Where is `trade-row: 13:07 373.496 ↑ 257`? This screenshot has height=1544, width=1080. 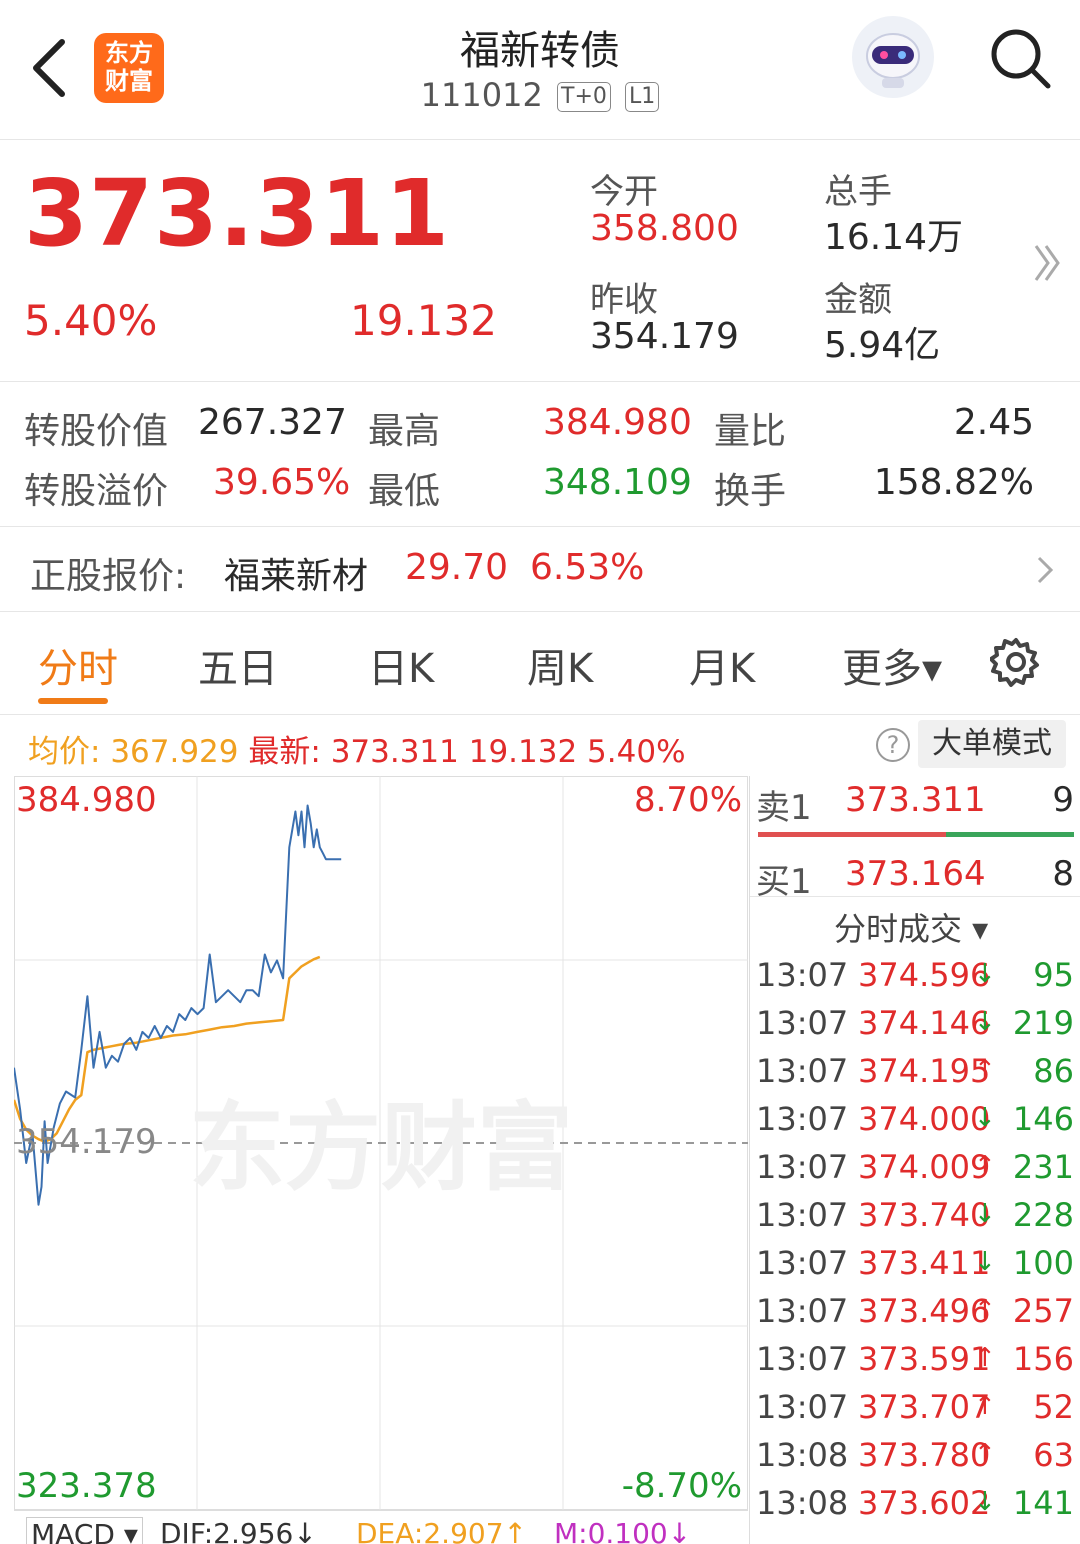
trade-row: 13:07 373.496 ↑ 257 is located at coordinates (915, 1316).